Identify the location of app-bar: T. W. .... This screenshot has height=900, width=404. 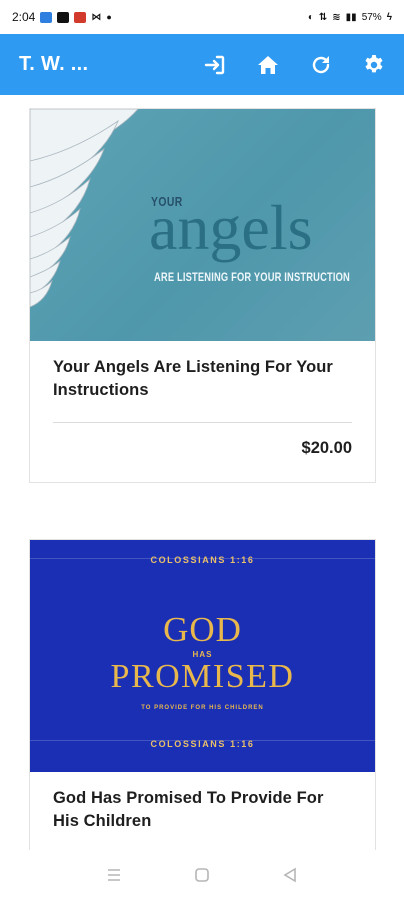
(202, 64).